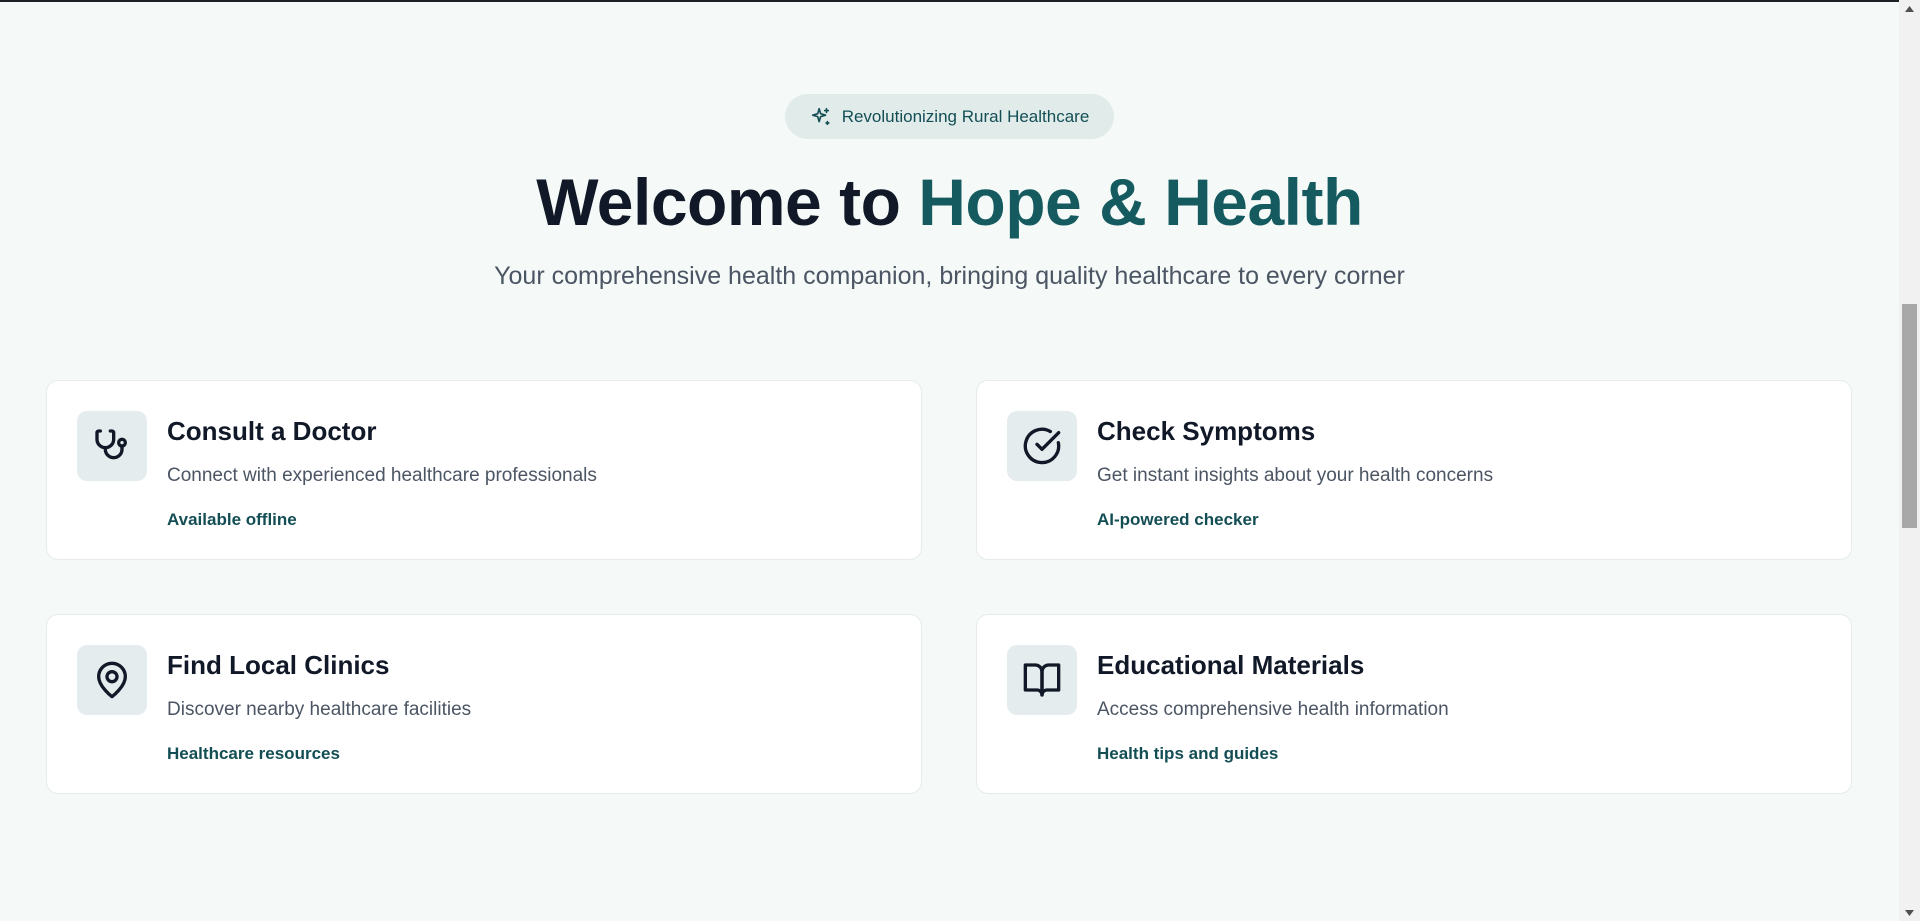 Image resolution: width=1920 pixels, height=921 pixels. What do you see at coordinates (1273, 709) in the screenshot?
I see `card-description: Access comprehensive health information` at bounding box center [1273, 709].